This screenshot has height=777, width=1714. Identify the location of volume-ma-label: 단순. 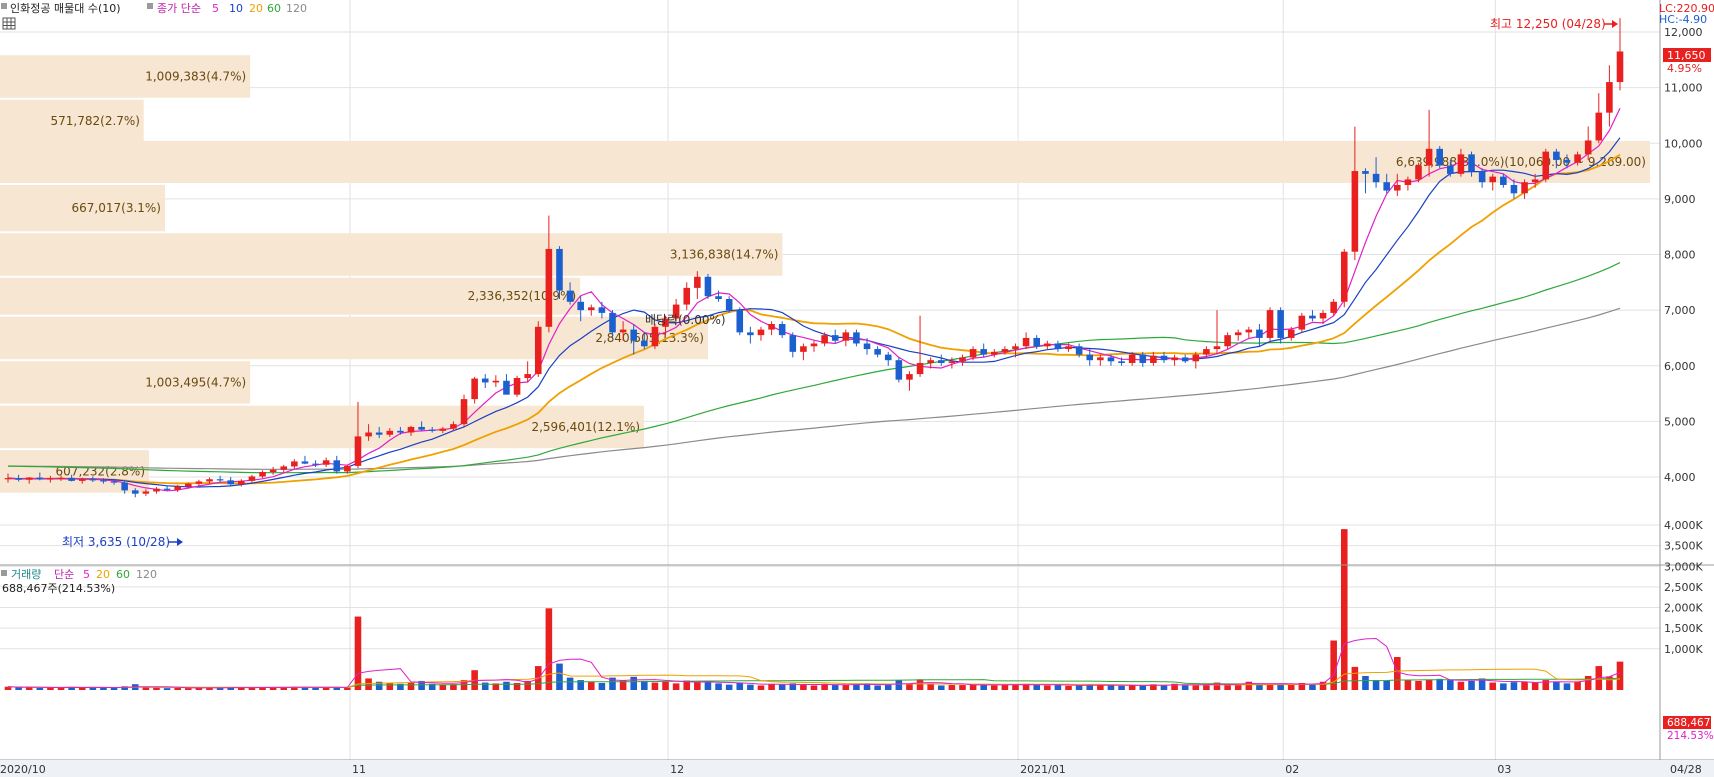
(64, 574).